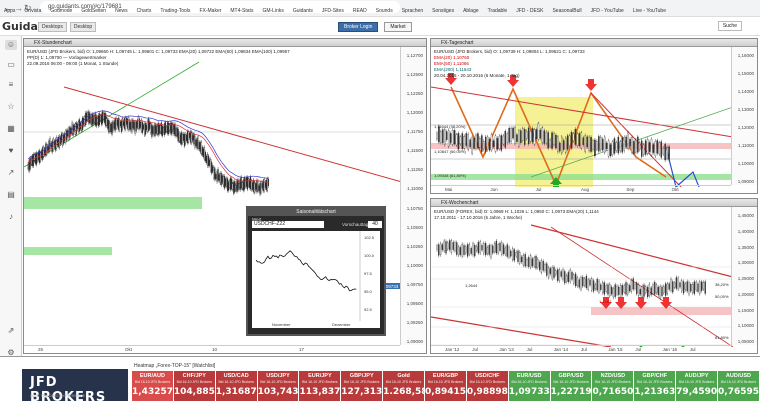  What do you see at coordinates (11, 85) in the screenshot?
I see `list-icon: ≡` at bounding box center [11, 85].